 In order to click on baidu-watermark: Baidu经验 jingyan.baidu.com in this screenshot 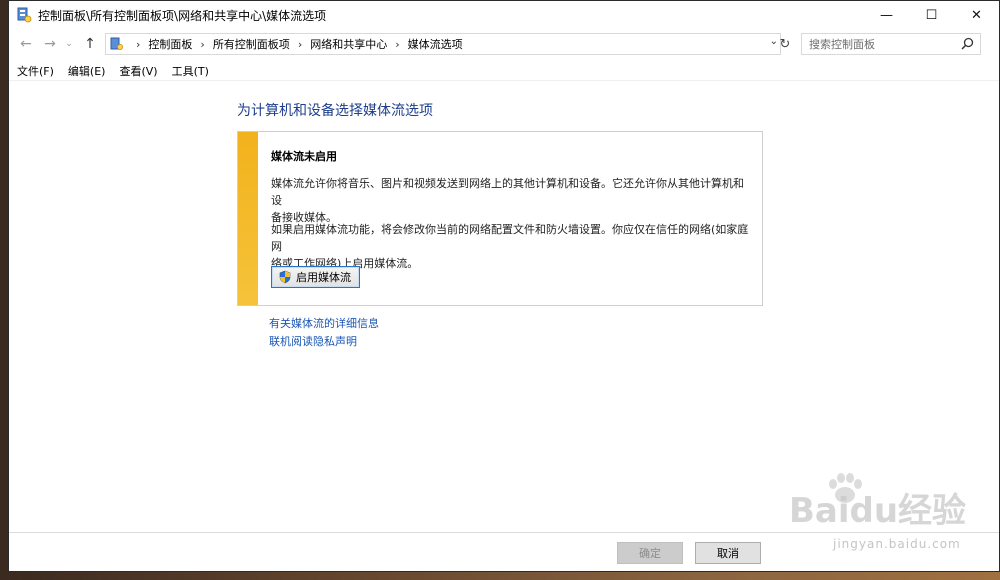, I will do `click(884, 516)`.